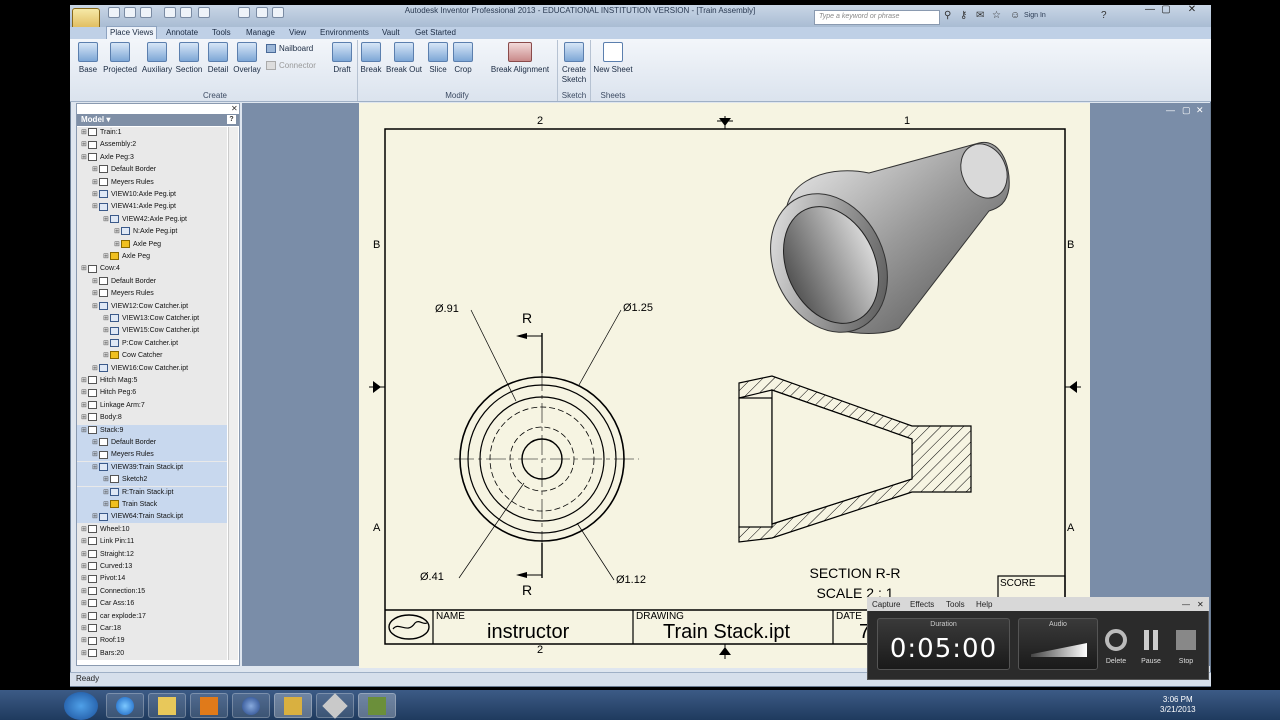  I want to click on browser-scrollbar, so click(233, 393).